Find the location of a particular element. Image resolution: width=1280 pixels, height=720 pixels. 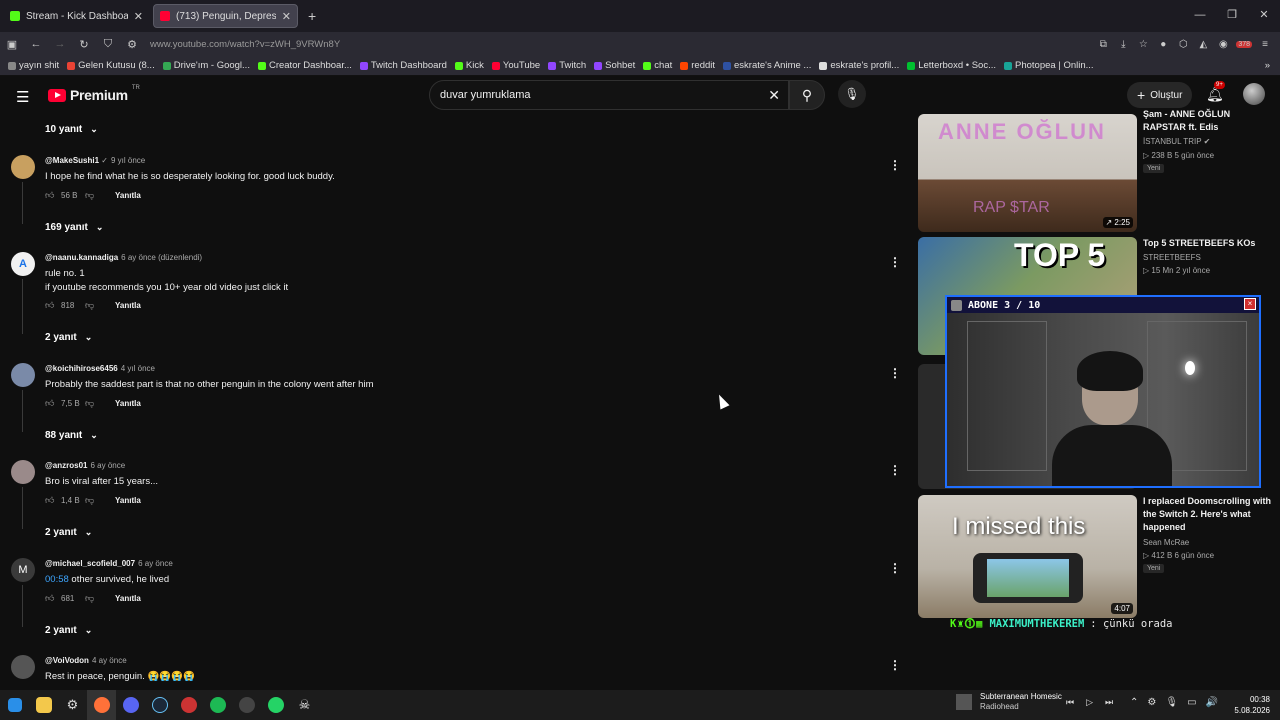

minimize-icon: — is located at coordinates (1200, 16).